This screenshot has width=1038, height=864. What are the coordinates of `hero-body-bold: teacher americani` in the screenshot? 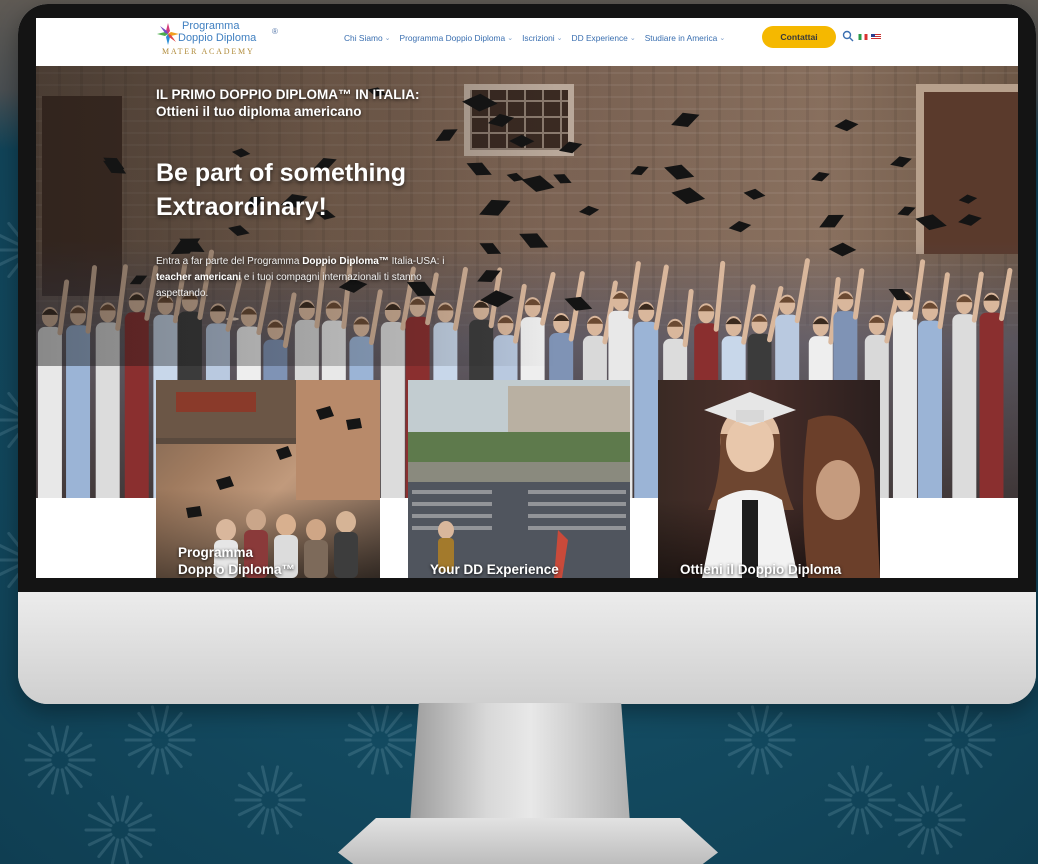 It's located at (199, 277).